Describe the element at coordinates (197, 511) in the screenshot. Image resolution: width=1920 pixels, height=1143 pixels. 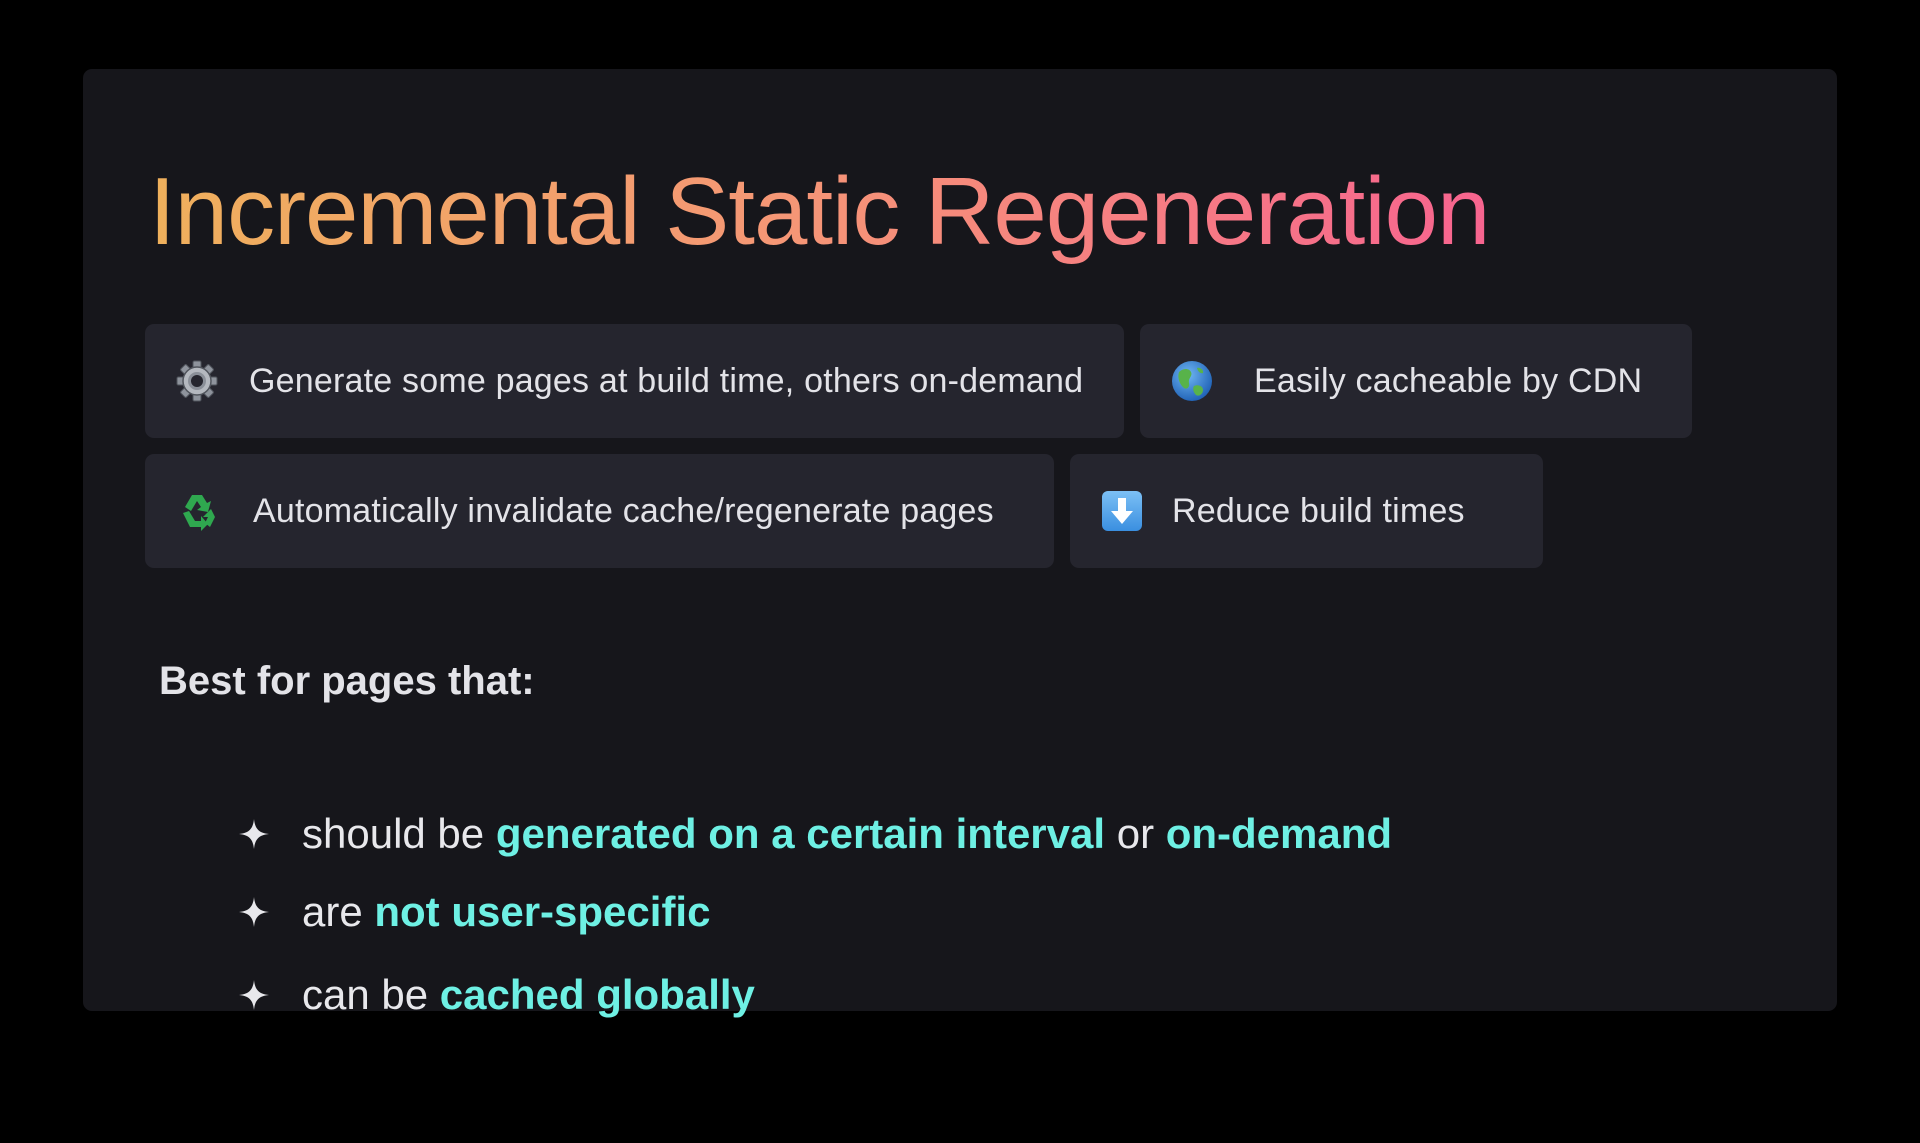
I see `recycle-icon` at that location.